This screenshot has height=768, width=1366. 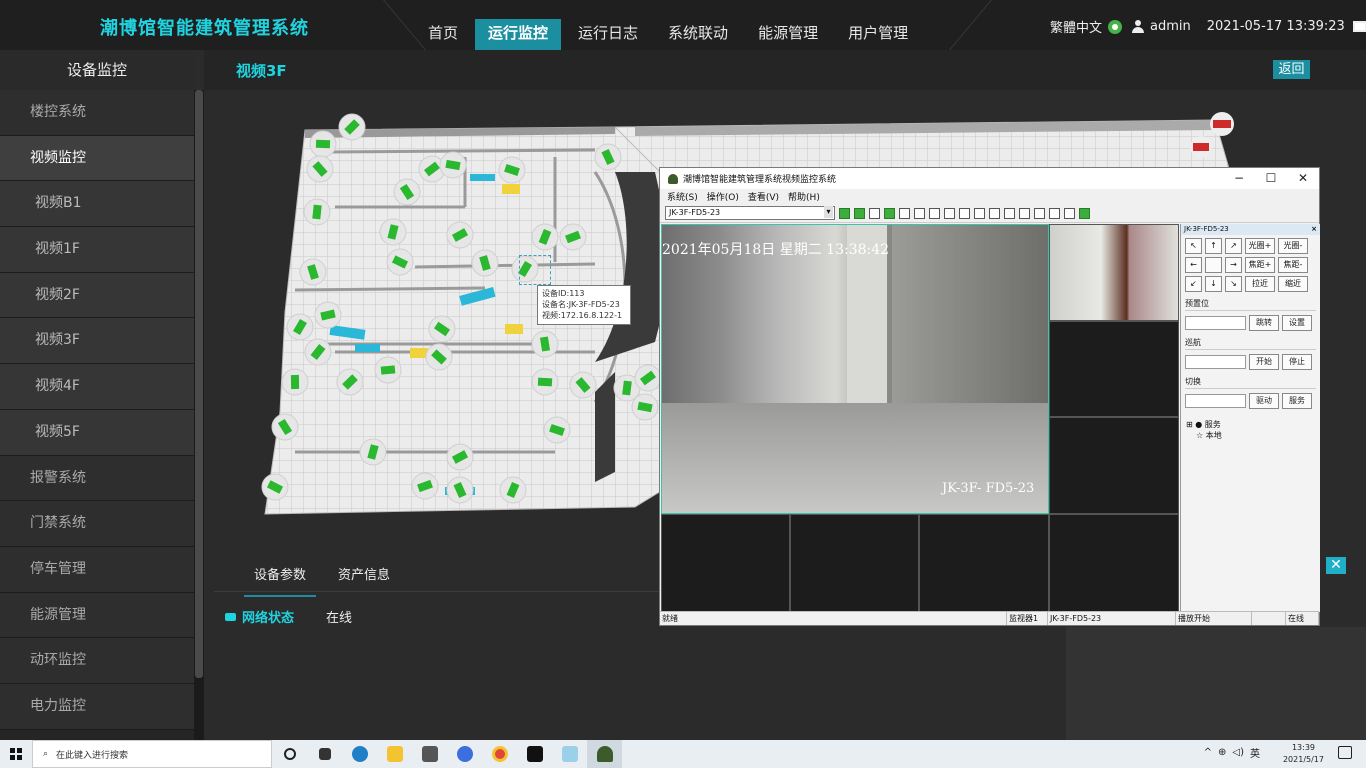 I want to click on widgets-icon, so click(x=324, y=754).